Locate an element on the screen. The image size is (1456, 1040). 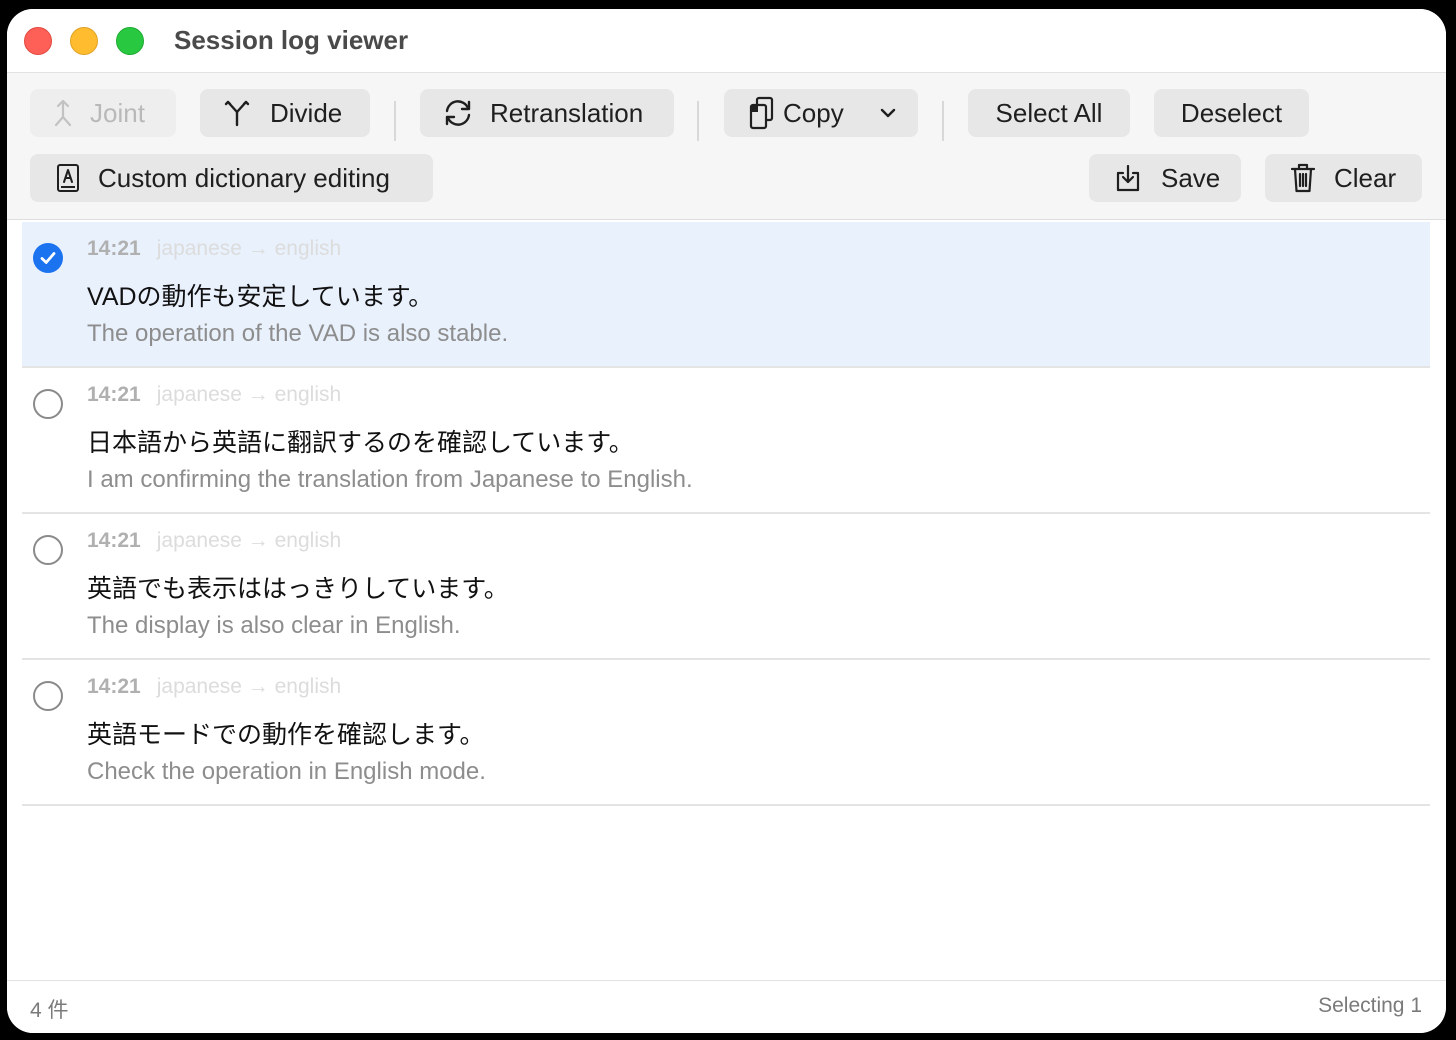
entry-source-text: 英語でも表示ははっきりしています。 is located at coordinates (298, 589).